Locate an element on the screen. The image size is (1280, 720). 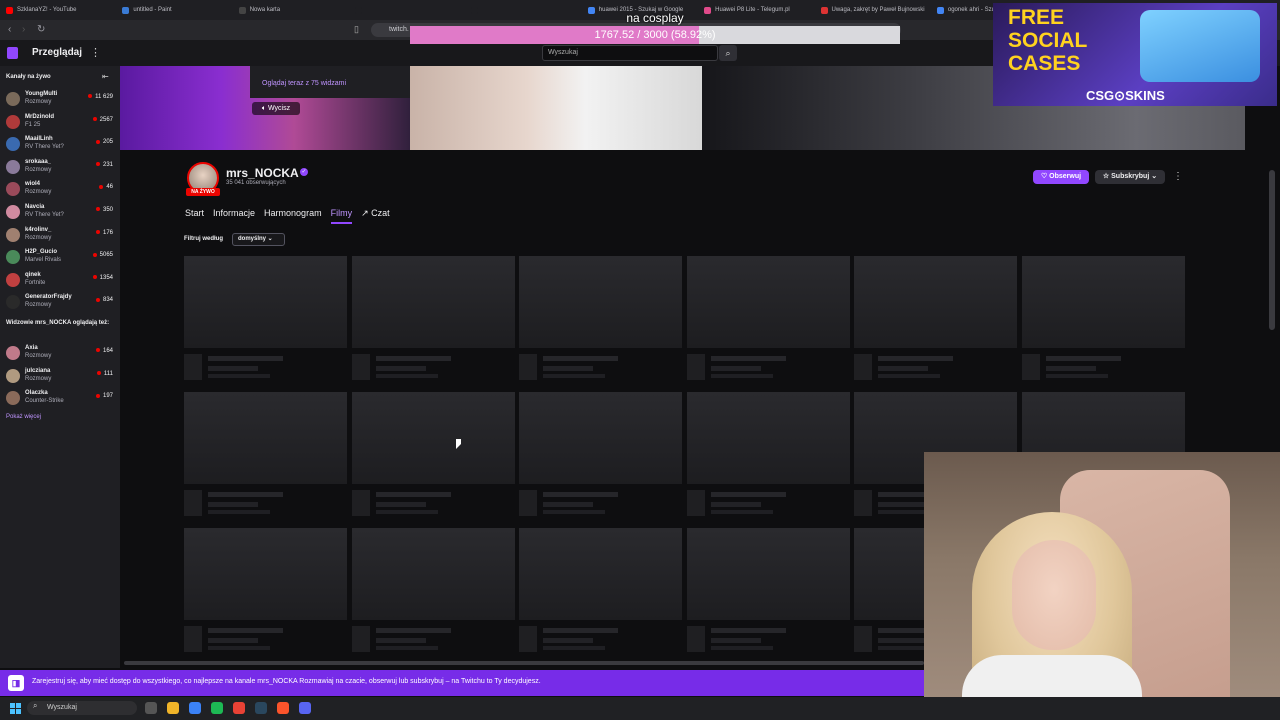
sidebar-channel: Olaczka Counter-Strike 197 is located at coordinates (60, 399).